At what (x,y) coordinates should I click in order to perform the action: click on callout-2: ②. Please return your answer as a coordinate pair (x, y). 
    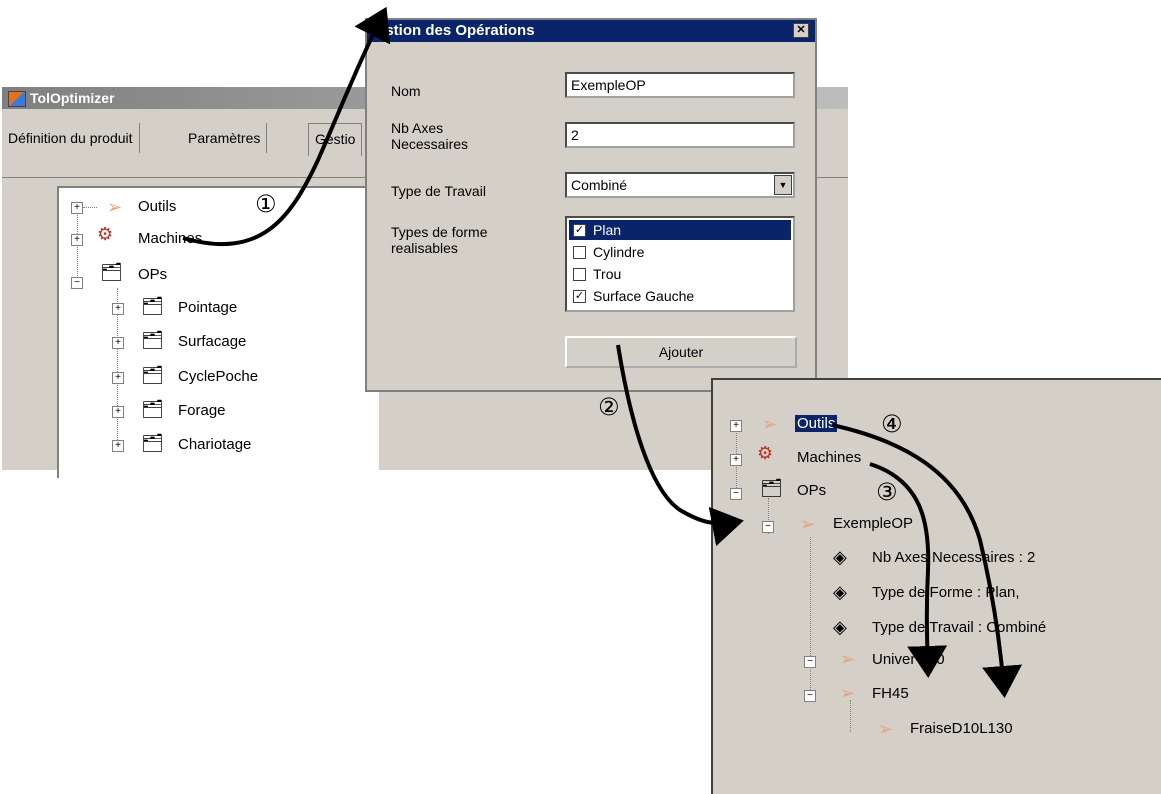
    Looking at the image, I should click on (609, 407).